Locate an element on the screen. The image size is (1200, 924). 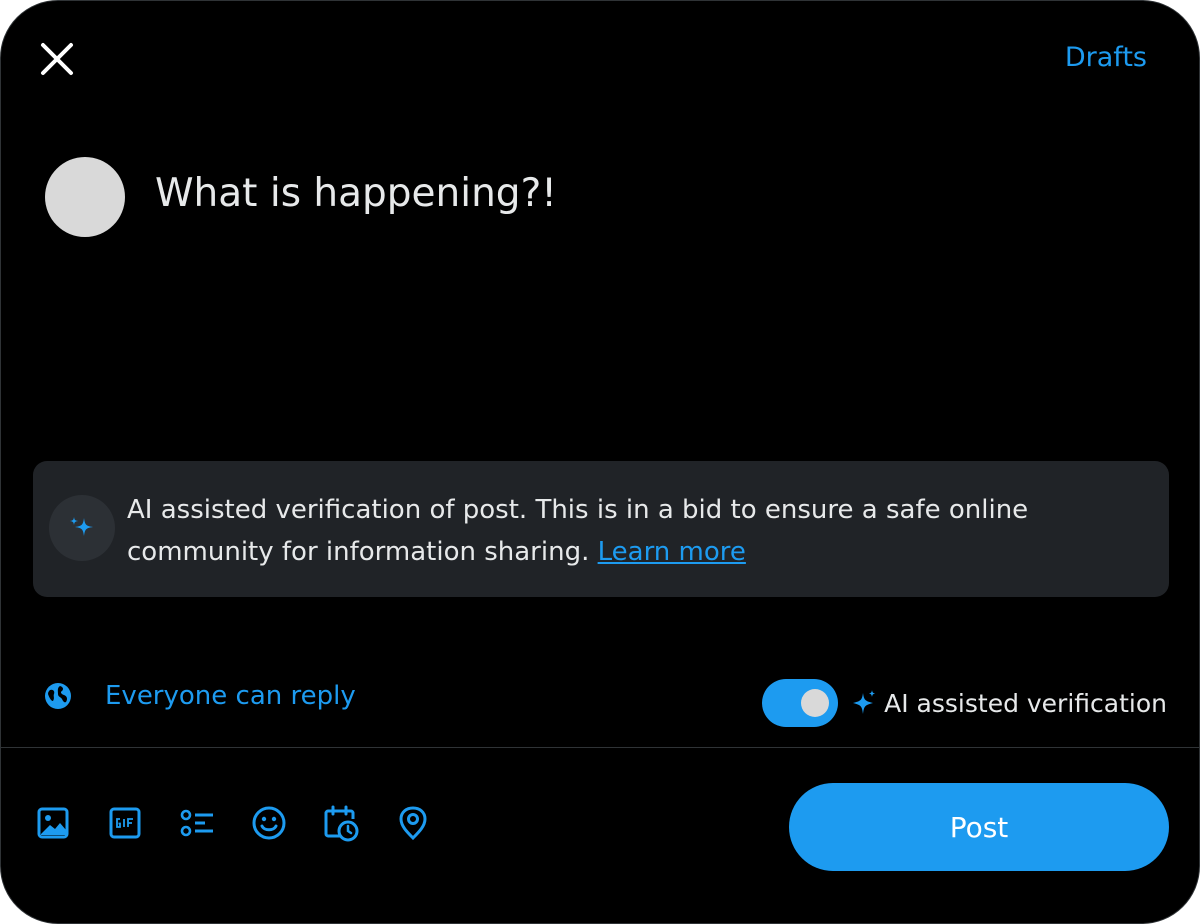
reply-setting-label: Everyone can reply is located at coordinates (230, 696).